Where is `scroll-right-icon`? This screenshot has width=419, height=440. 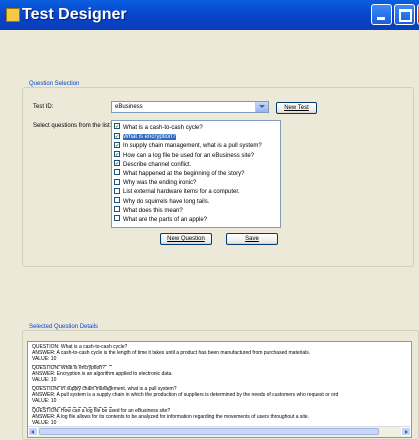
scroll-right-icon is located at coordinates (406, 431).